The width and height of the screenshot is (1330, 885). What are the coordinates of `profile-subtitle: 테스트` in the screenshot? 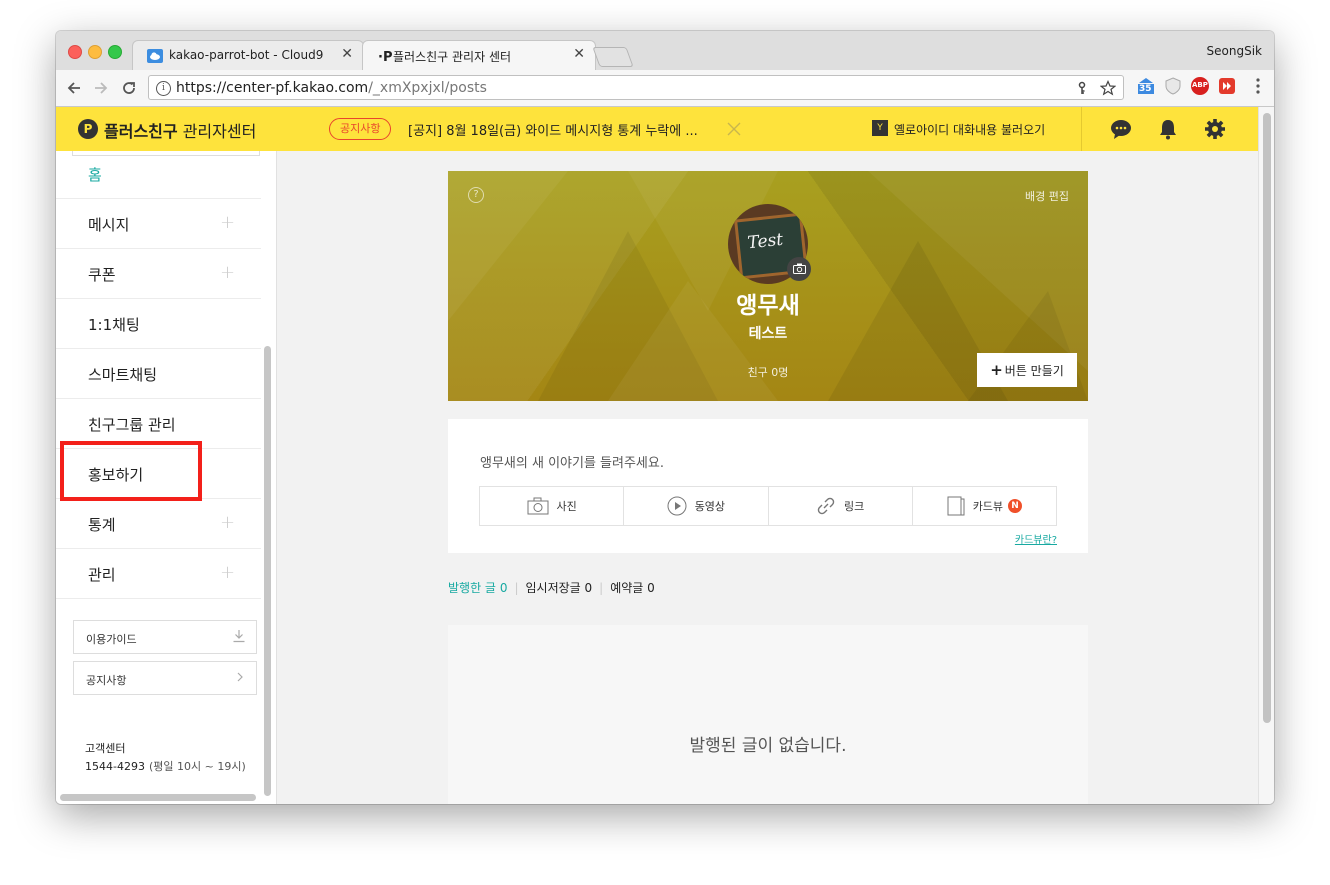 It's located at (768, 334).